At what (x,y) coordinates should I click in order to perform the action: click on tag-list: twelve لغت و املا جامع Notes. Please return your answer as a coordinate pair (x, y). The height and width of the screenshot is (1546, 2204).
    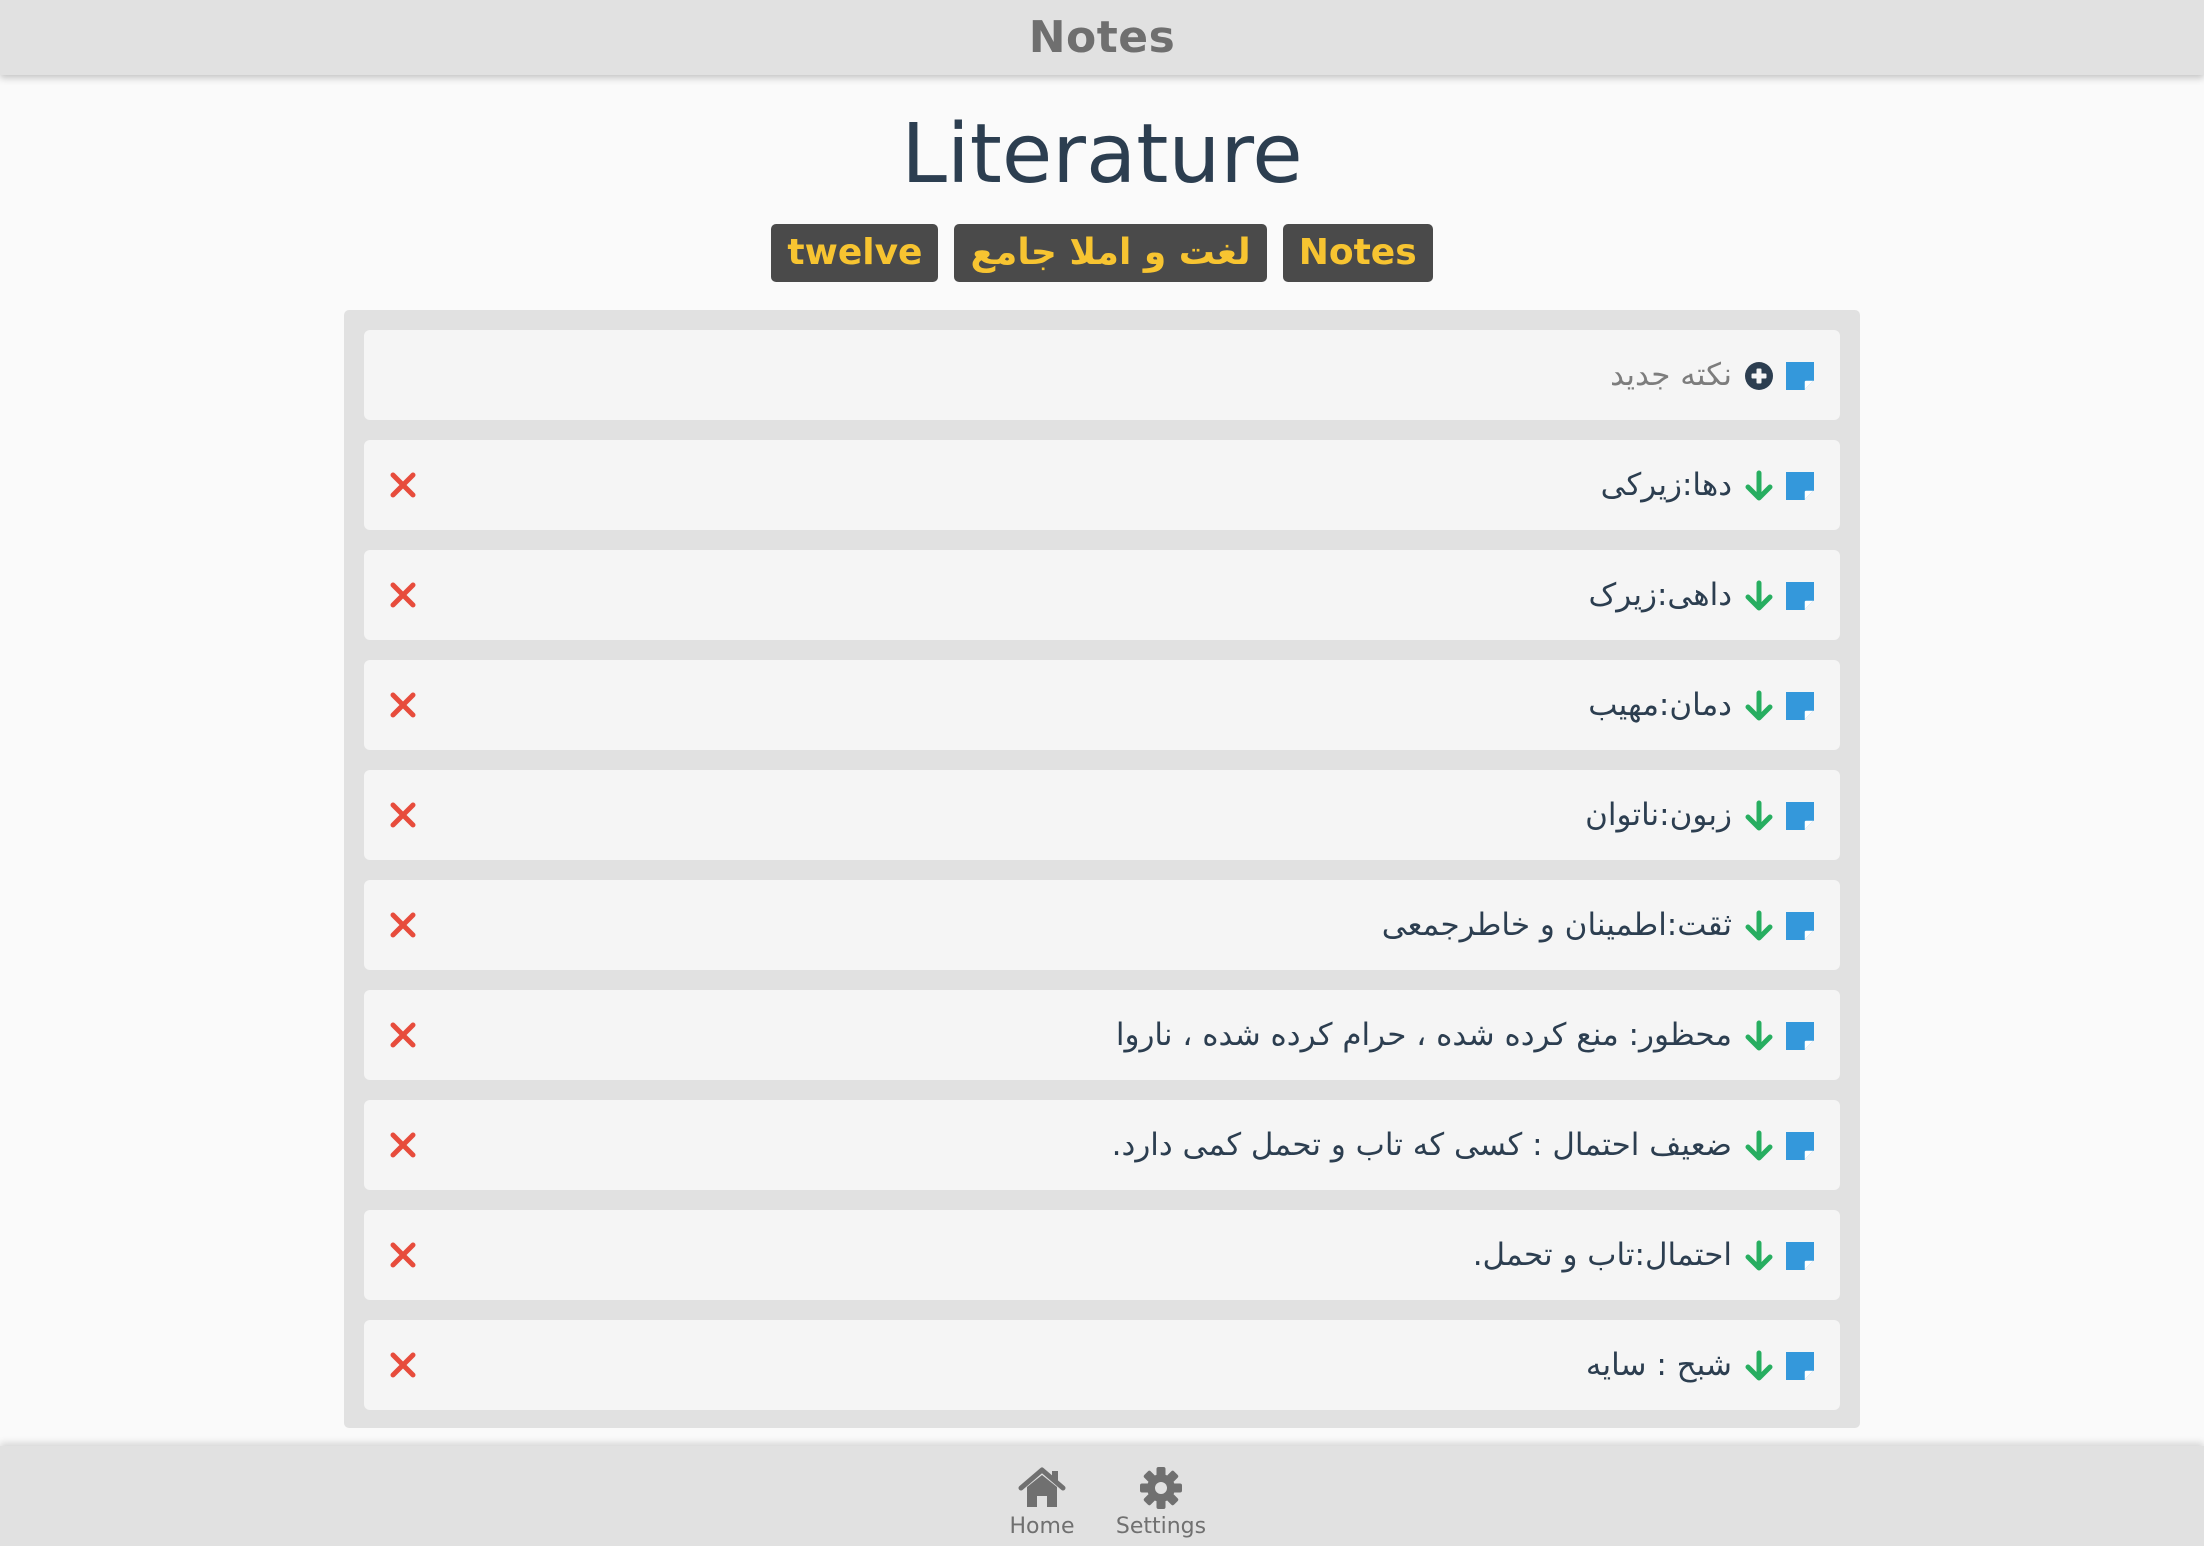
    Looking at the image, I should click on (1102, 253).